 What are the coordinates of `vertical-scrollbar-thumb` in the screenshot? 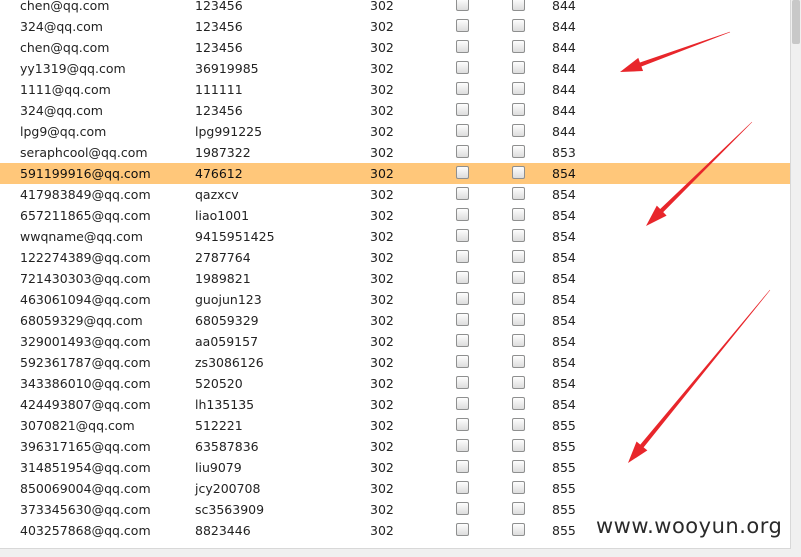 It's located at (796, 22).